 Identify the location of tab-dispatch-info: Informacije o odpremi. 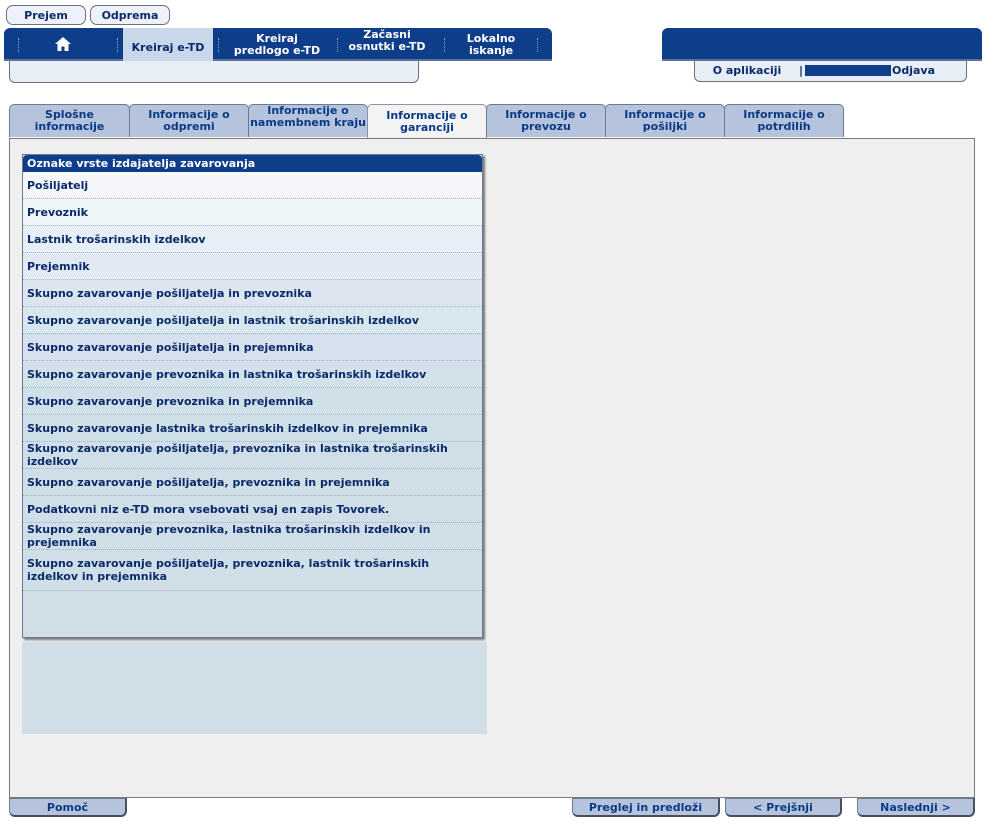
(189, 120).